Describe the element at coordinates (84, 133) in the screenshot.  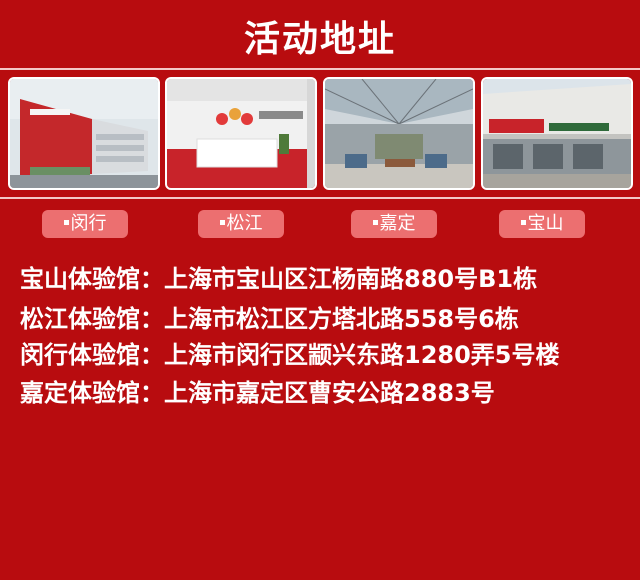
I see `venue-photo-minhang` at that location.